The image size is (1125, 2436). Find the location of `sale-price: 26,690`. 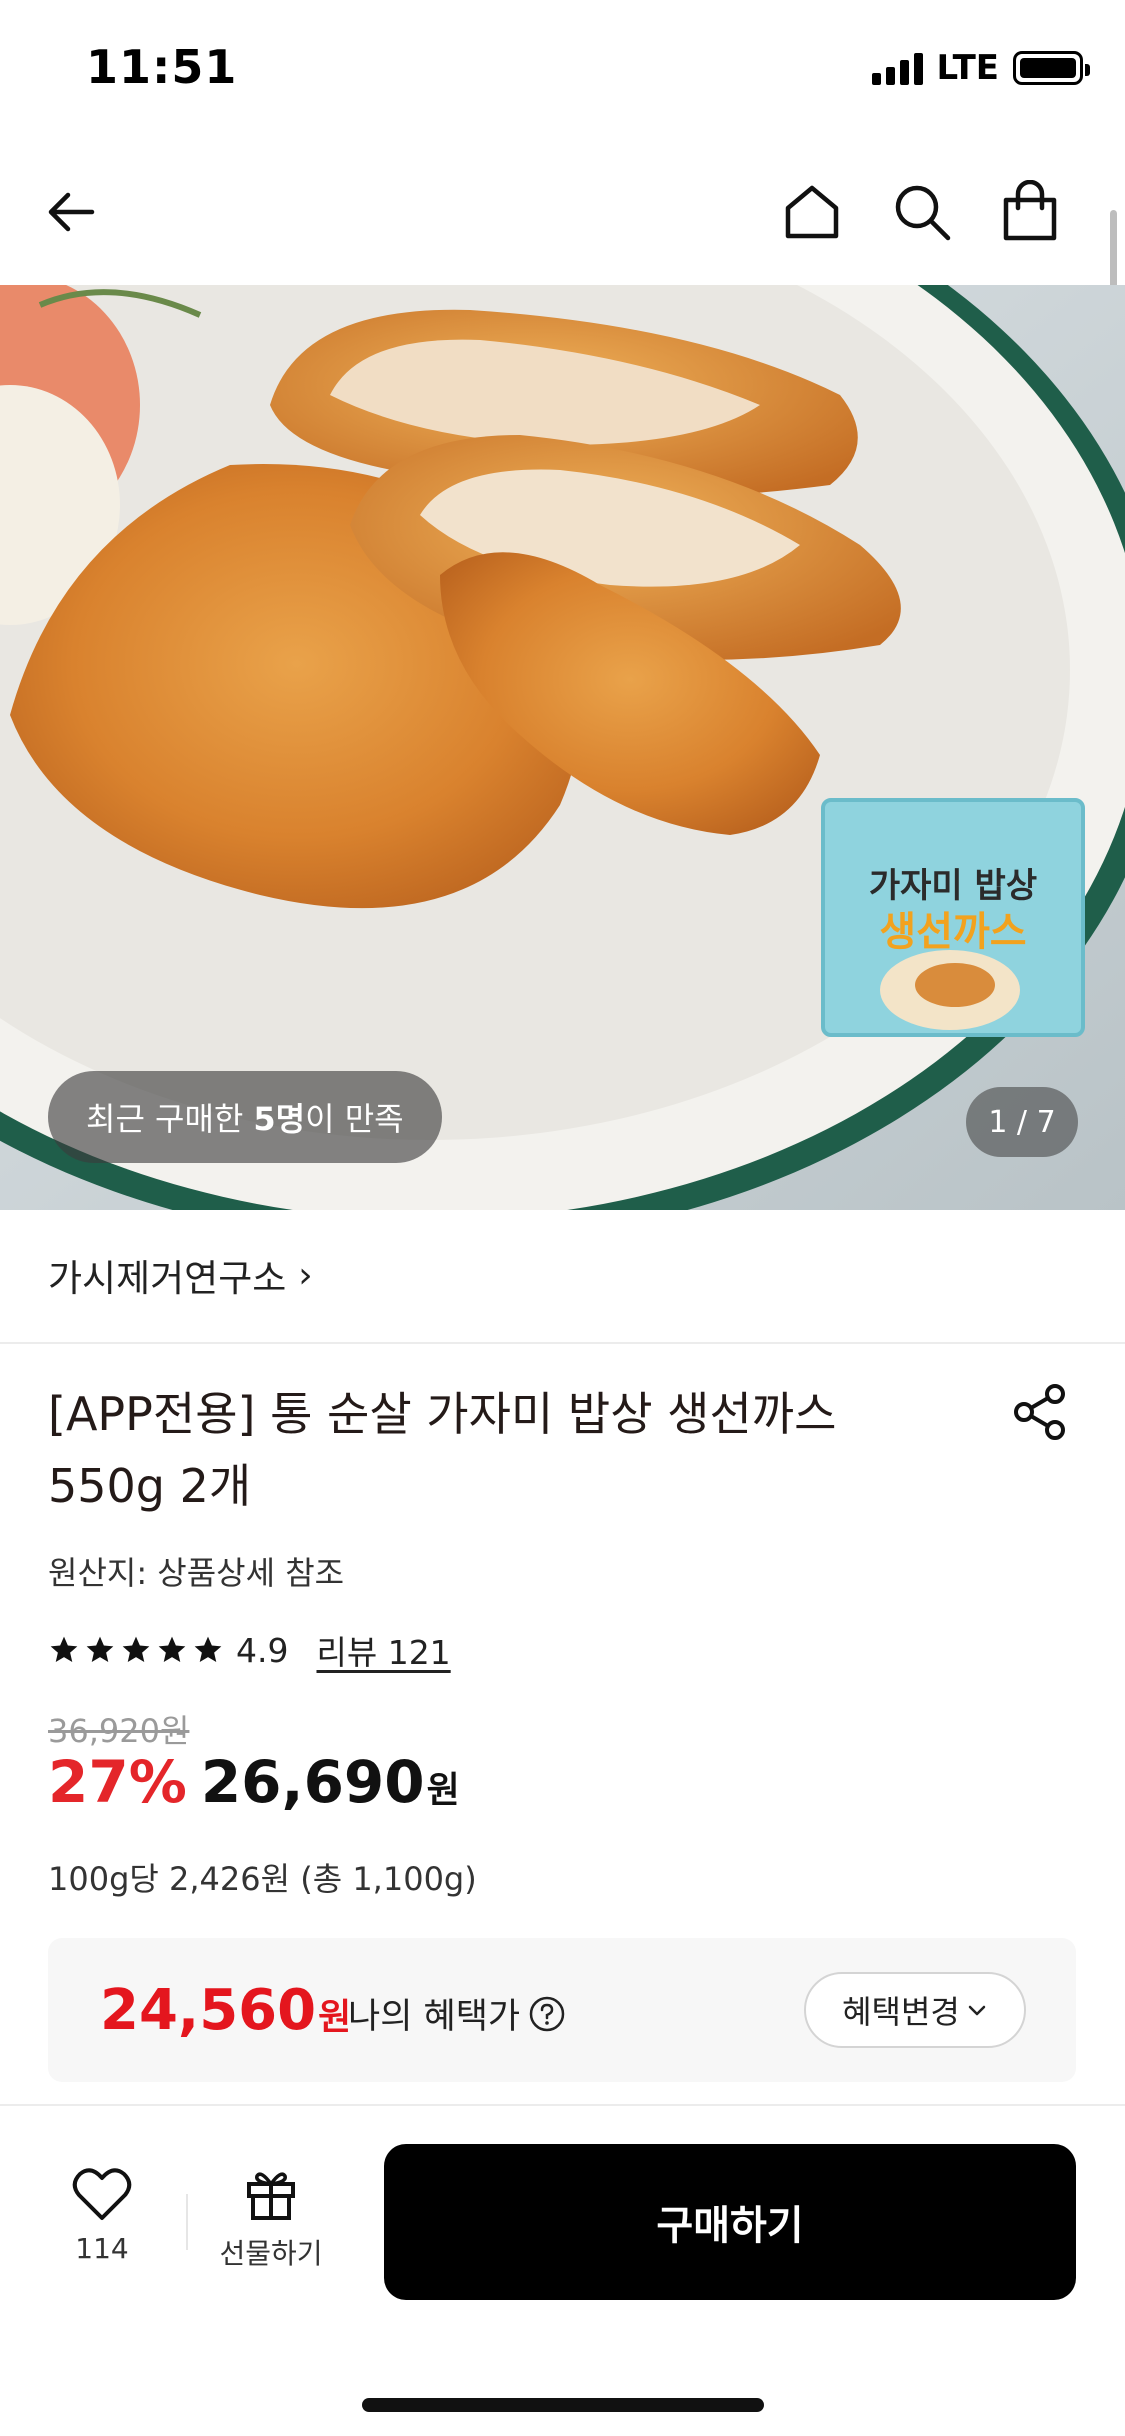

sale-price: 26,690 is located at coordinates (312, 1782).